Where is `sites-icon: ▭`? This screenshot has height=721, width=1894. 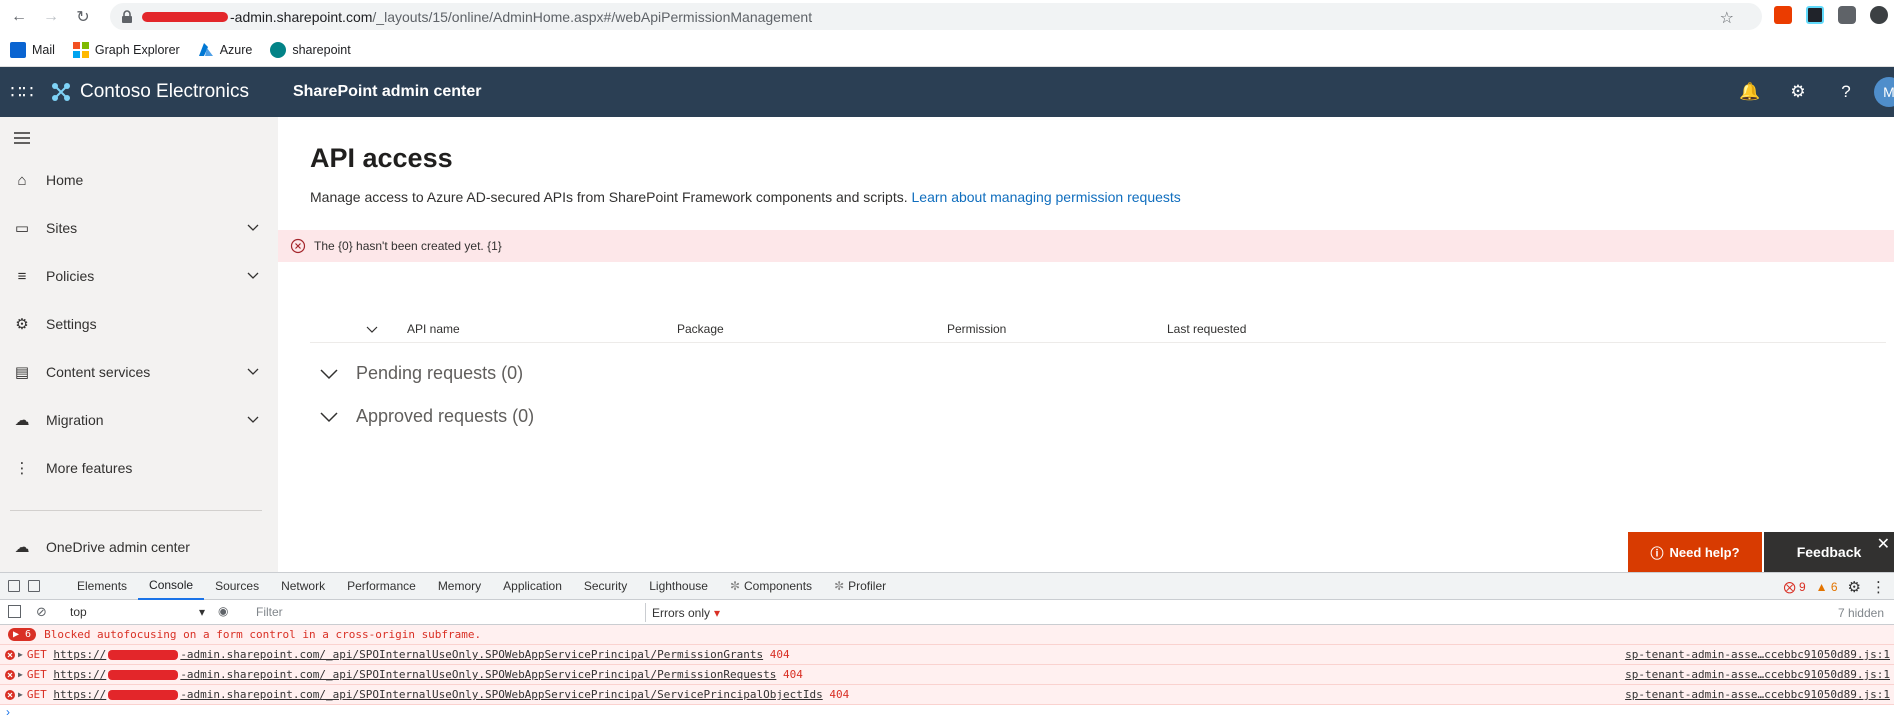
sites-icon: ▭ is located at coordinates (22, 228).